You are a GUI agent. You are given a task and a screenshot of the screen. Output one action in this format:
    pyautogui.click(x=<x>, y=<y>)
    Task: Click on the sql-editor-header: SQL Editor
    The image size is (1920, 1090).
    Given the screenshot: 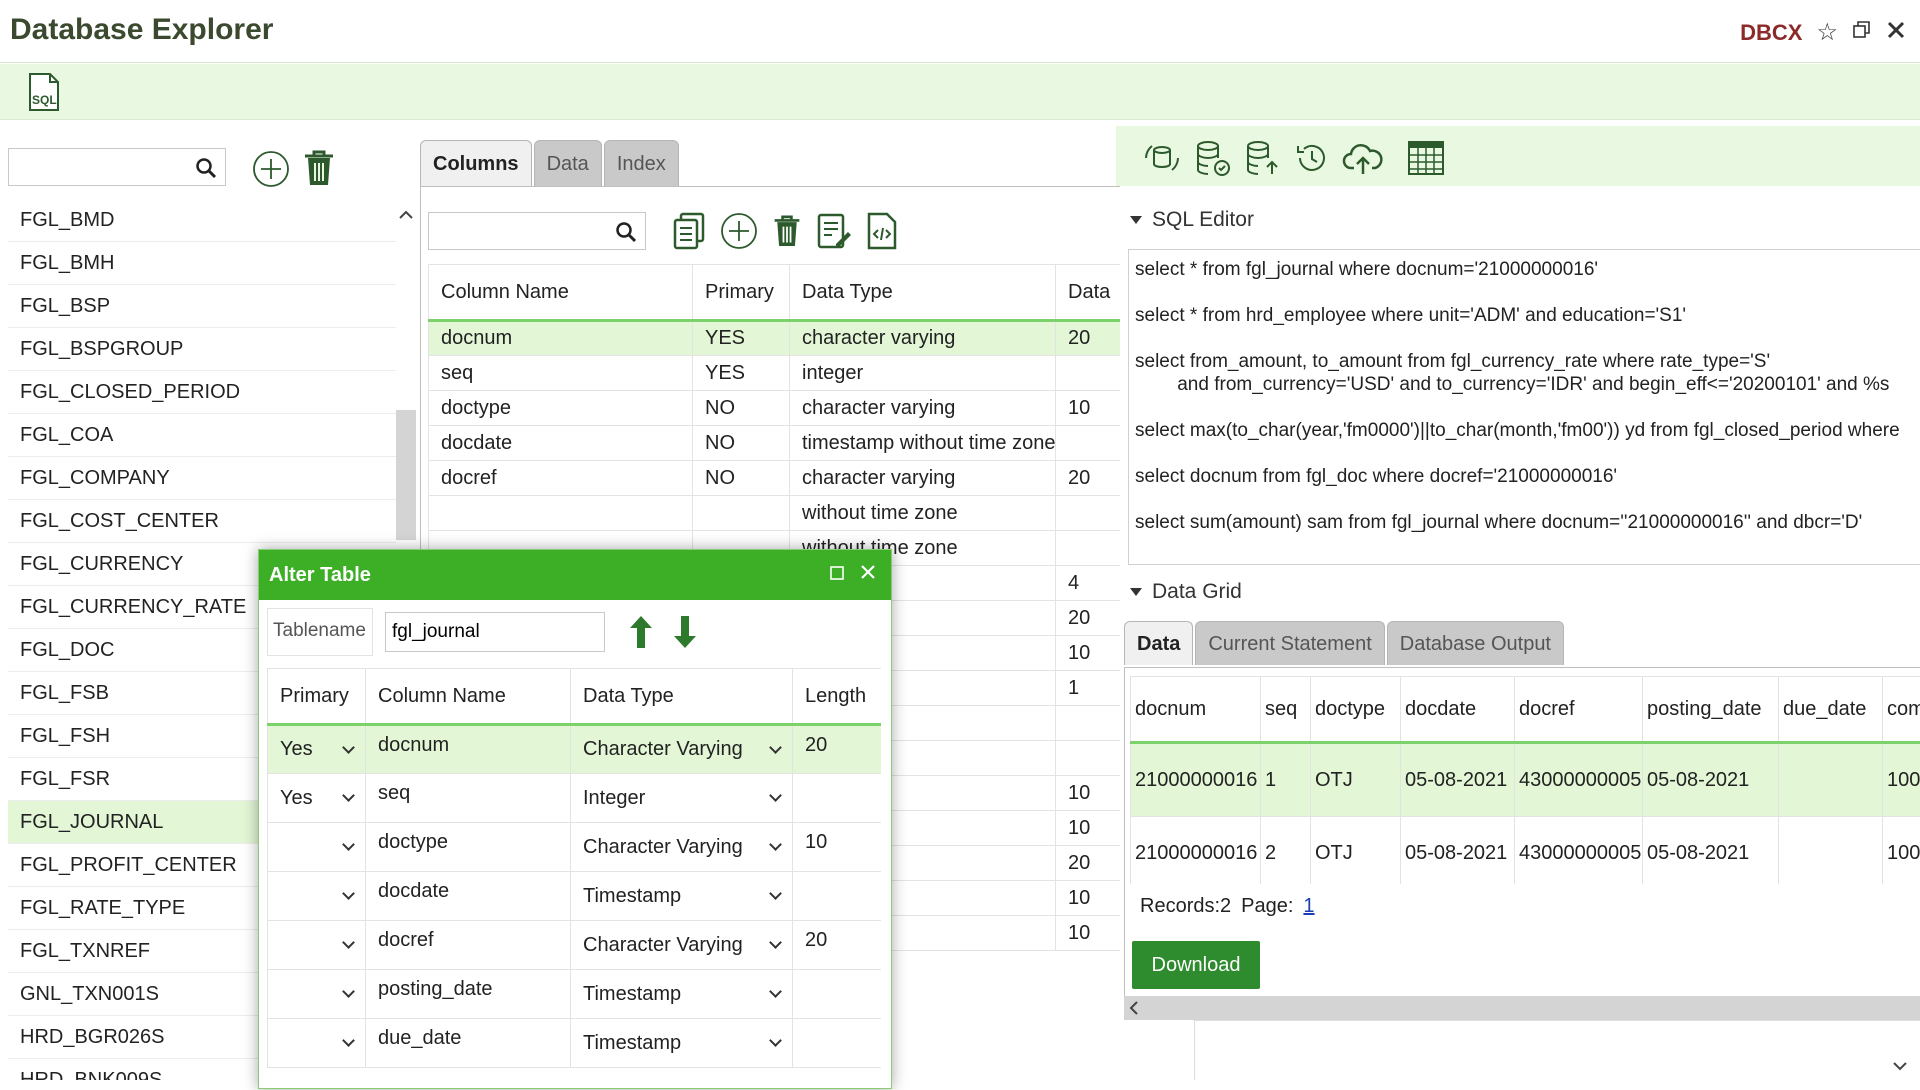 What is the action you would take?
    pyautogui.click(x=1192, y=220)
    